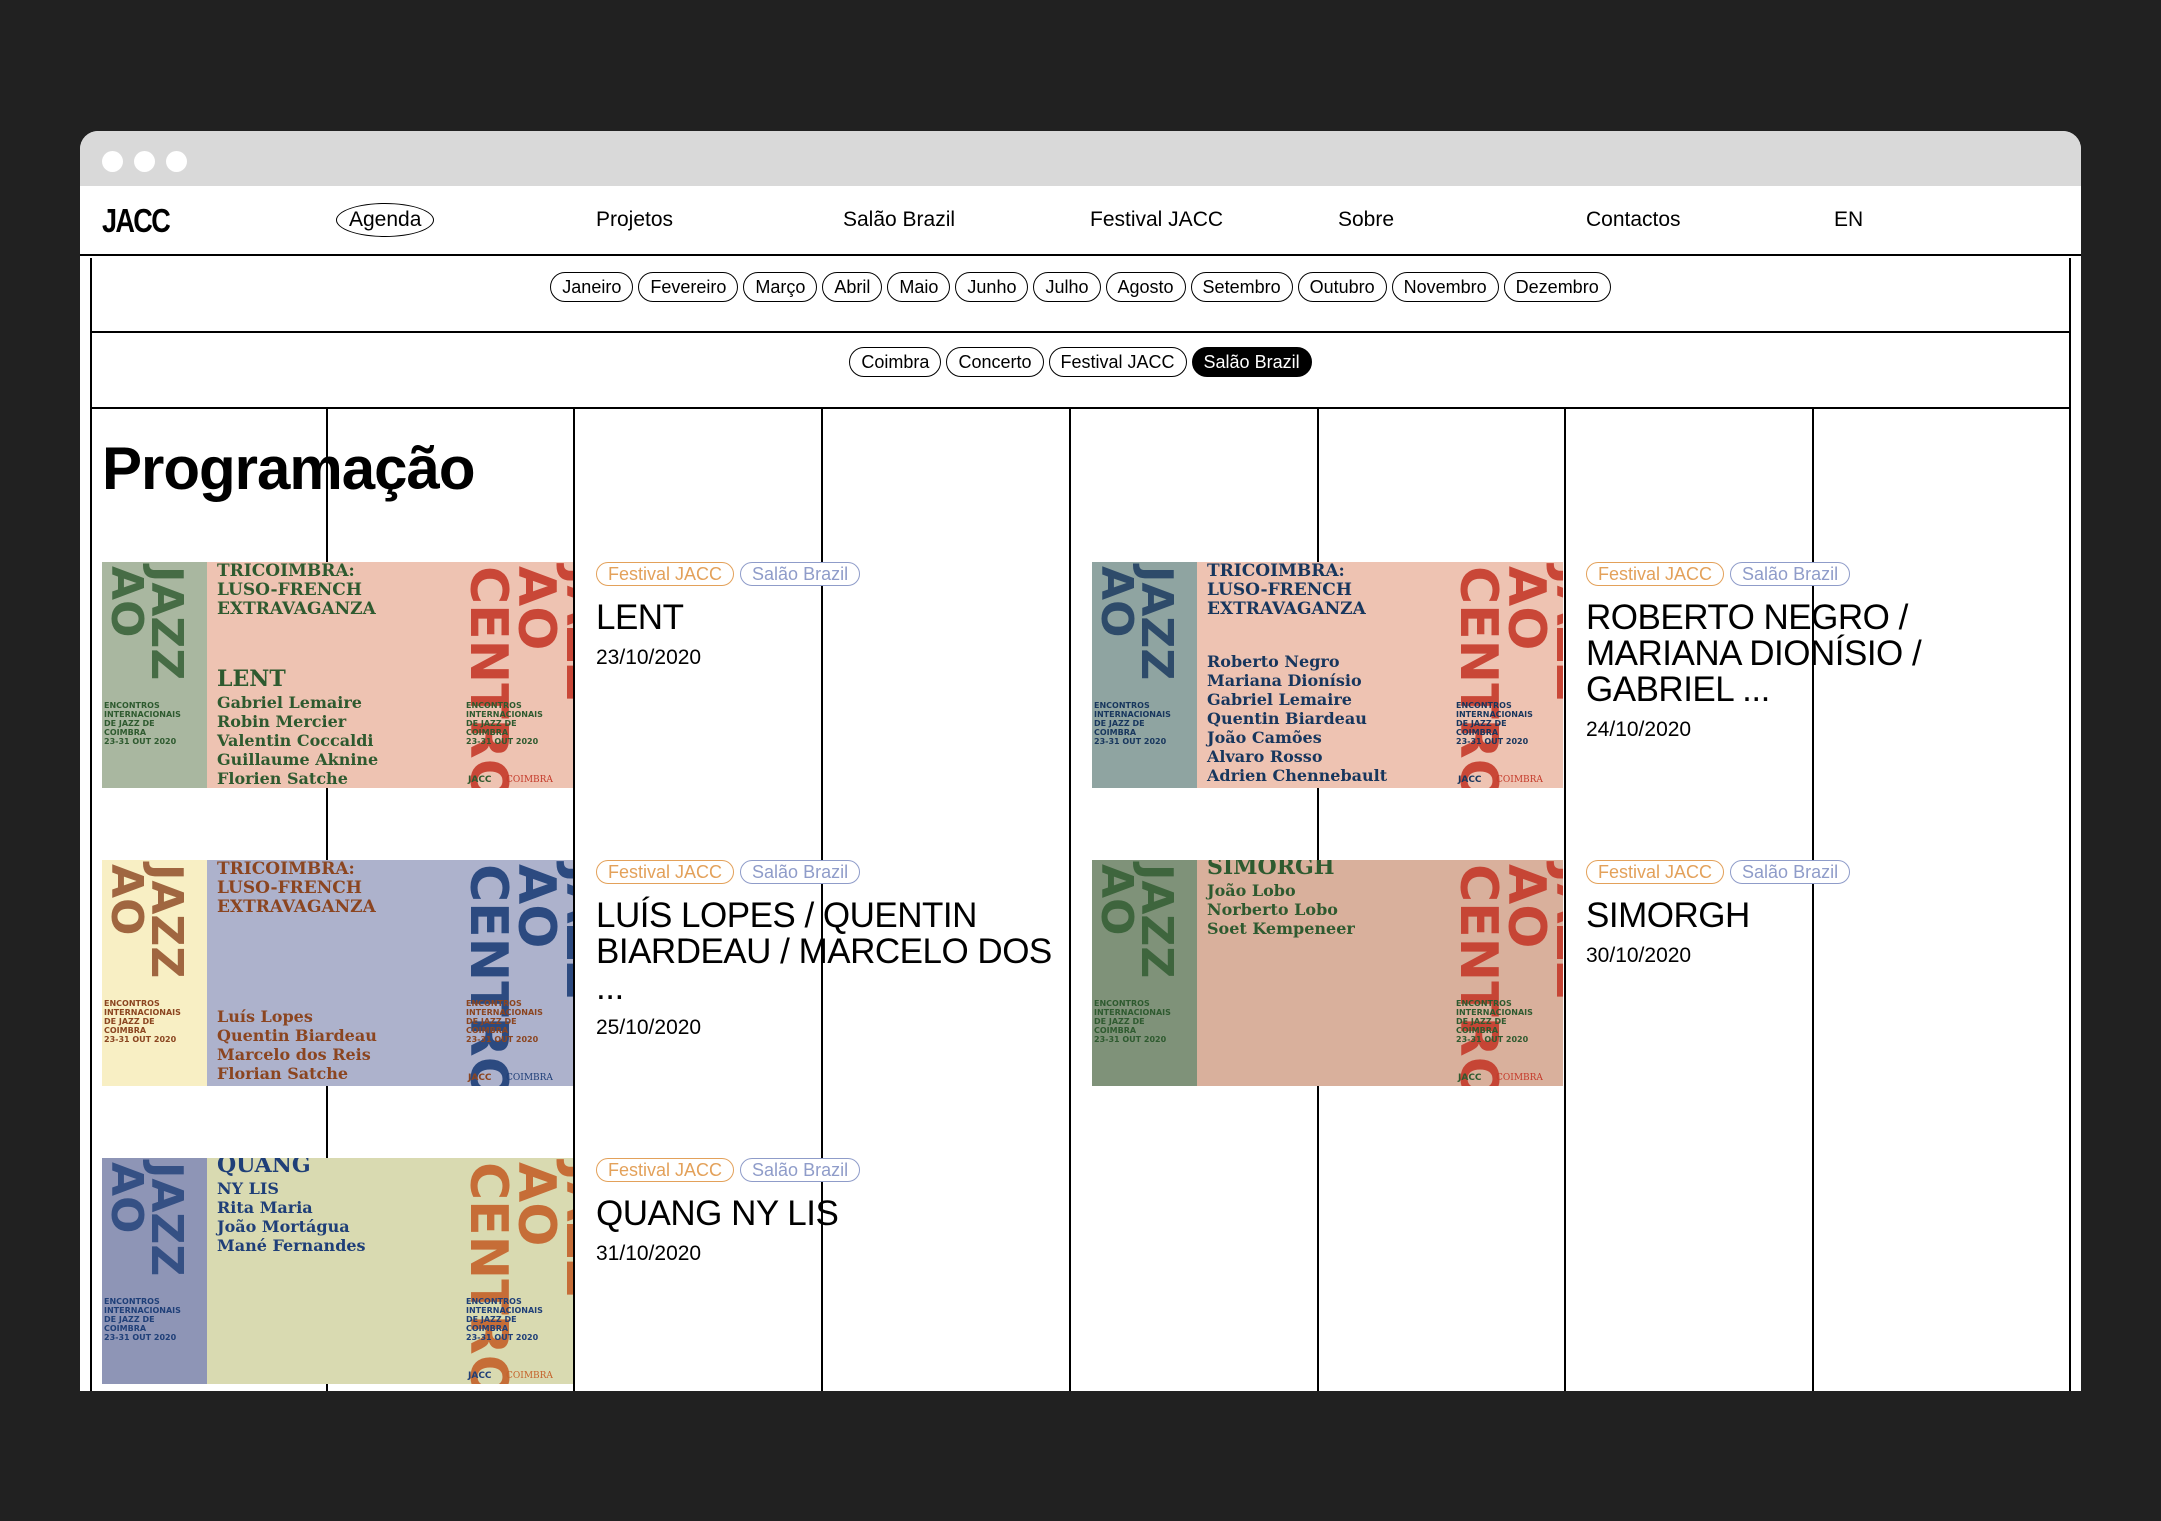  I want to click on poster-lineup-line: Rita Maria, so click(265, 1207).